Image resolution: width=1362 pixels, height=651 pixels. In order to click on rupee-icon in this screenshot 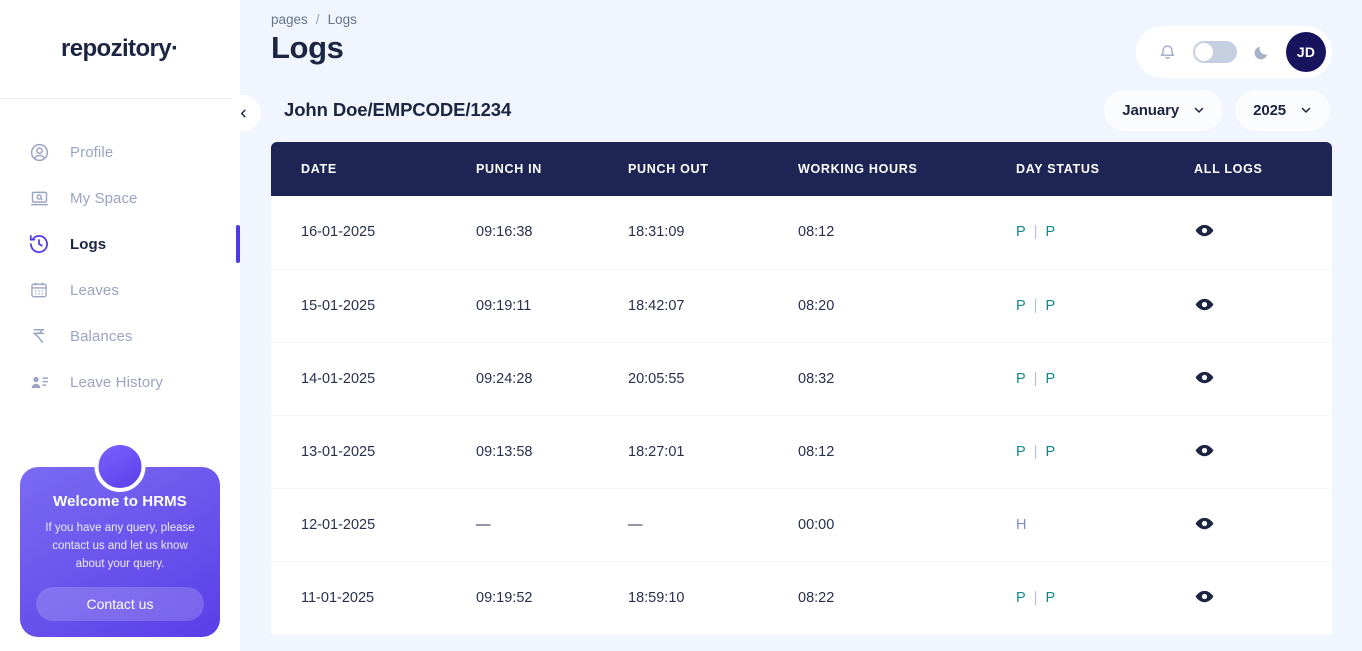, I will do `click(39, 336)`.